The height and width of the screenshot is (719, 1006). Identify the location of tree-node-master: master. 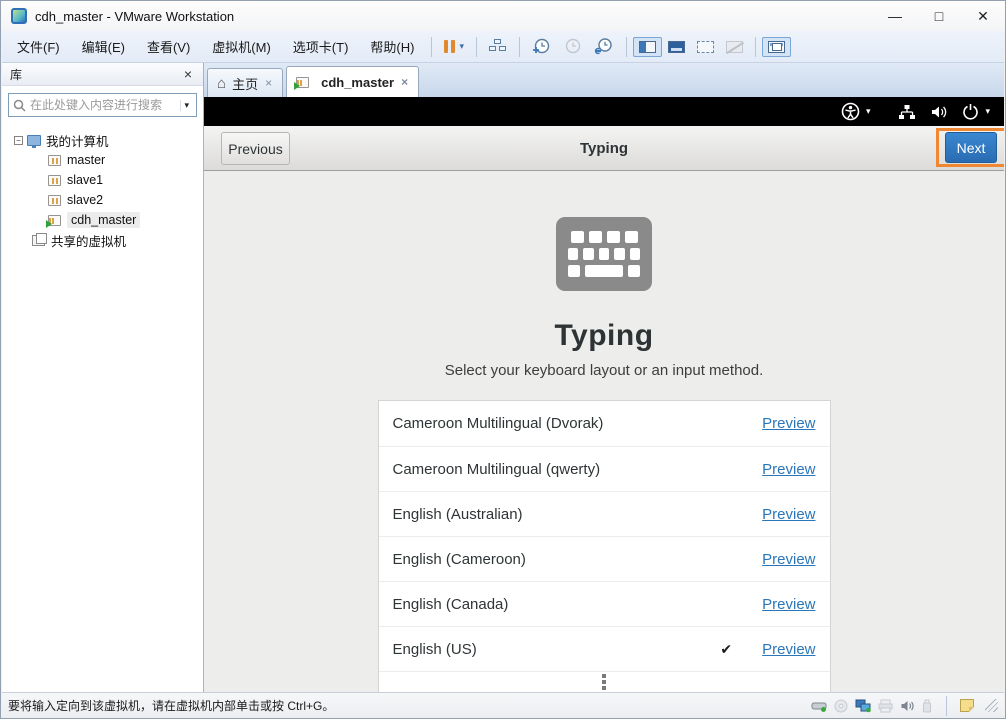
(102, 160).